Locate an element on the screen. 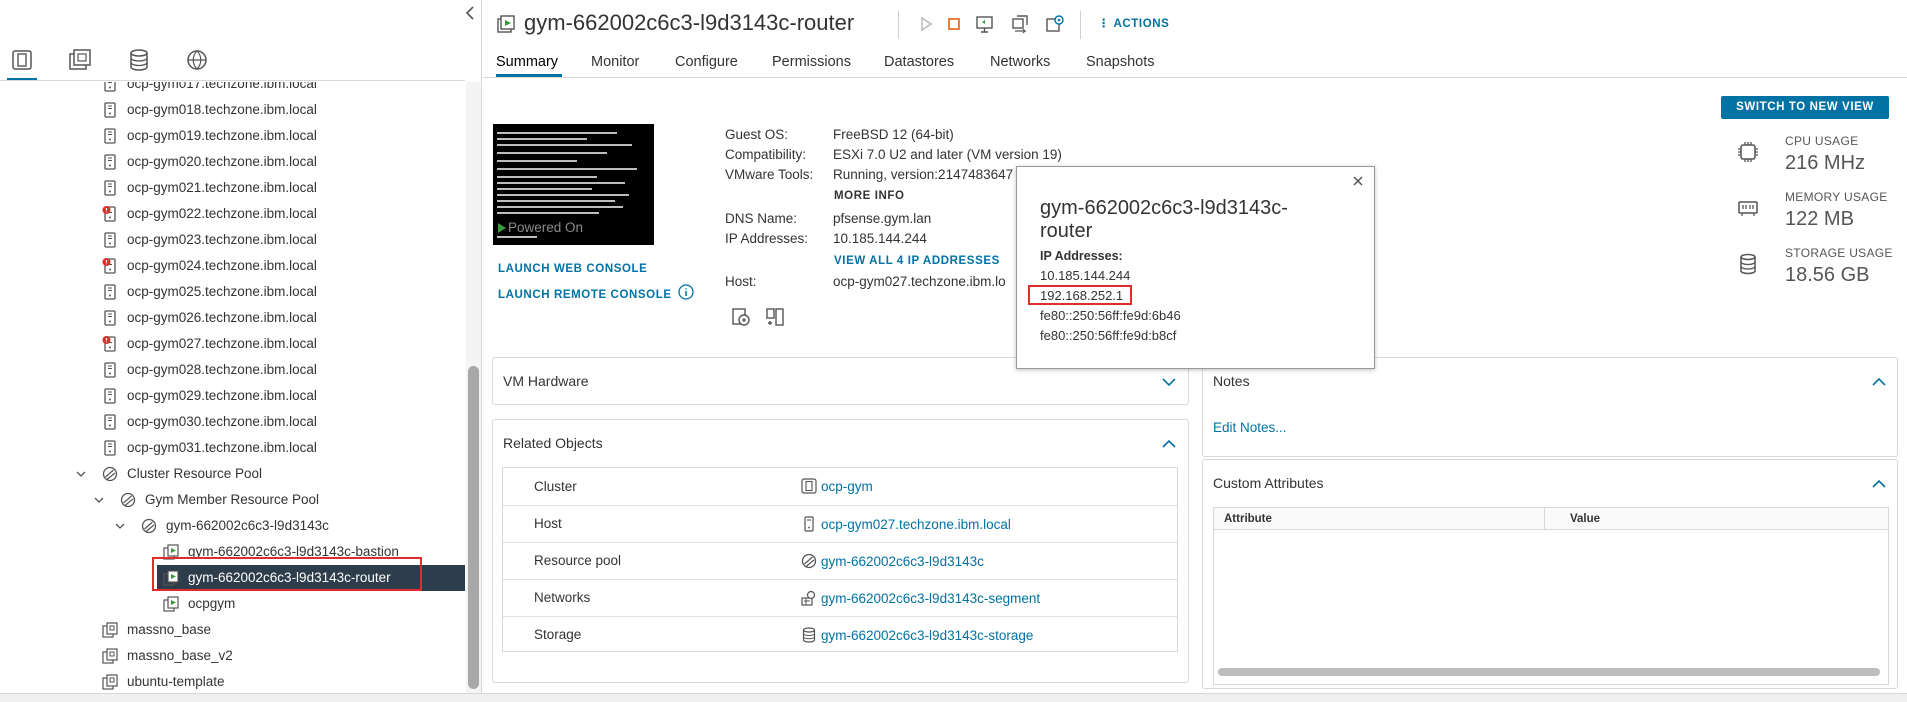  related-object-value: ocp-gym027.techzone.ibm.local is located at coordinates (987, 523).